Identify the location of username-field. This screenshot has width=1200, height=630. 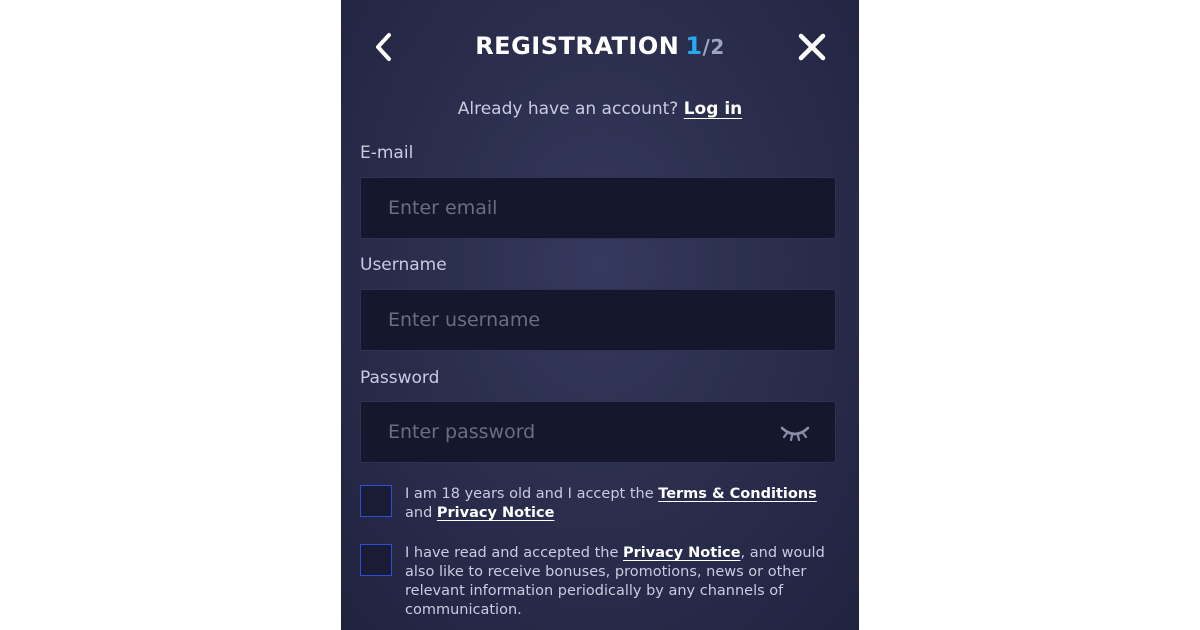
(598, 320).